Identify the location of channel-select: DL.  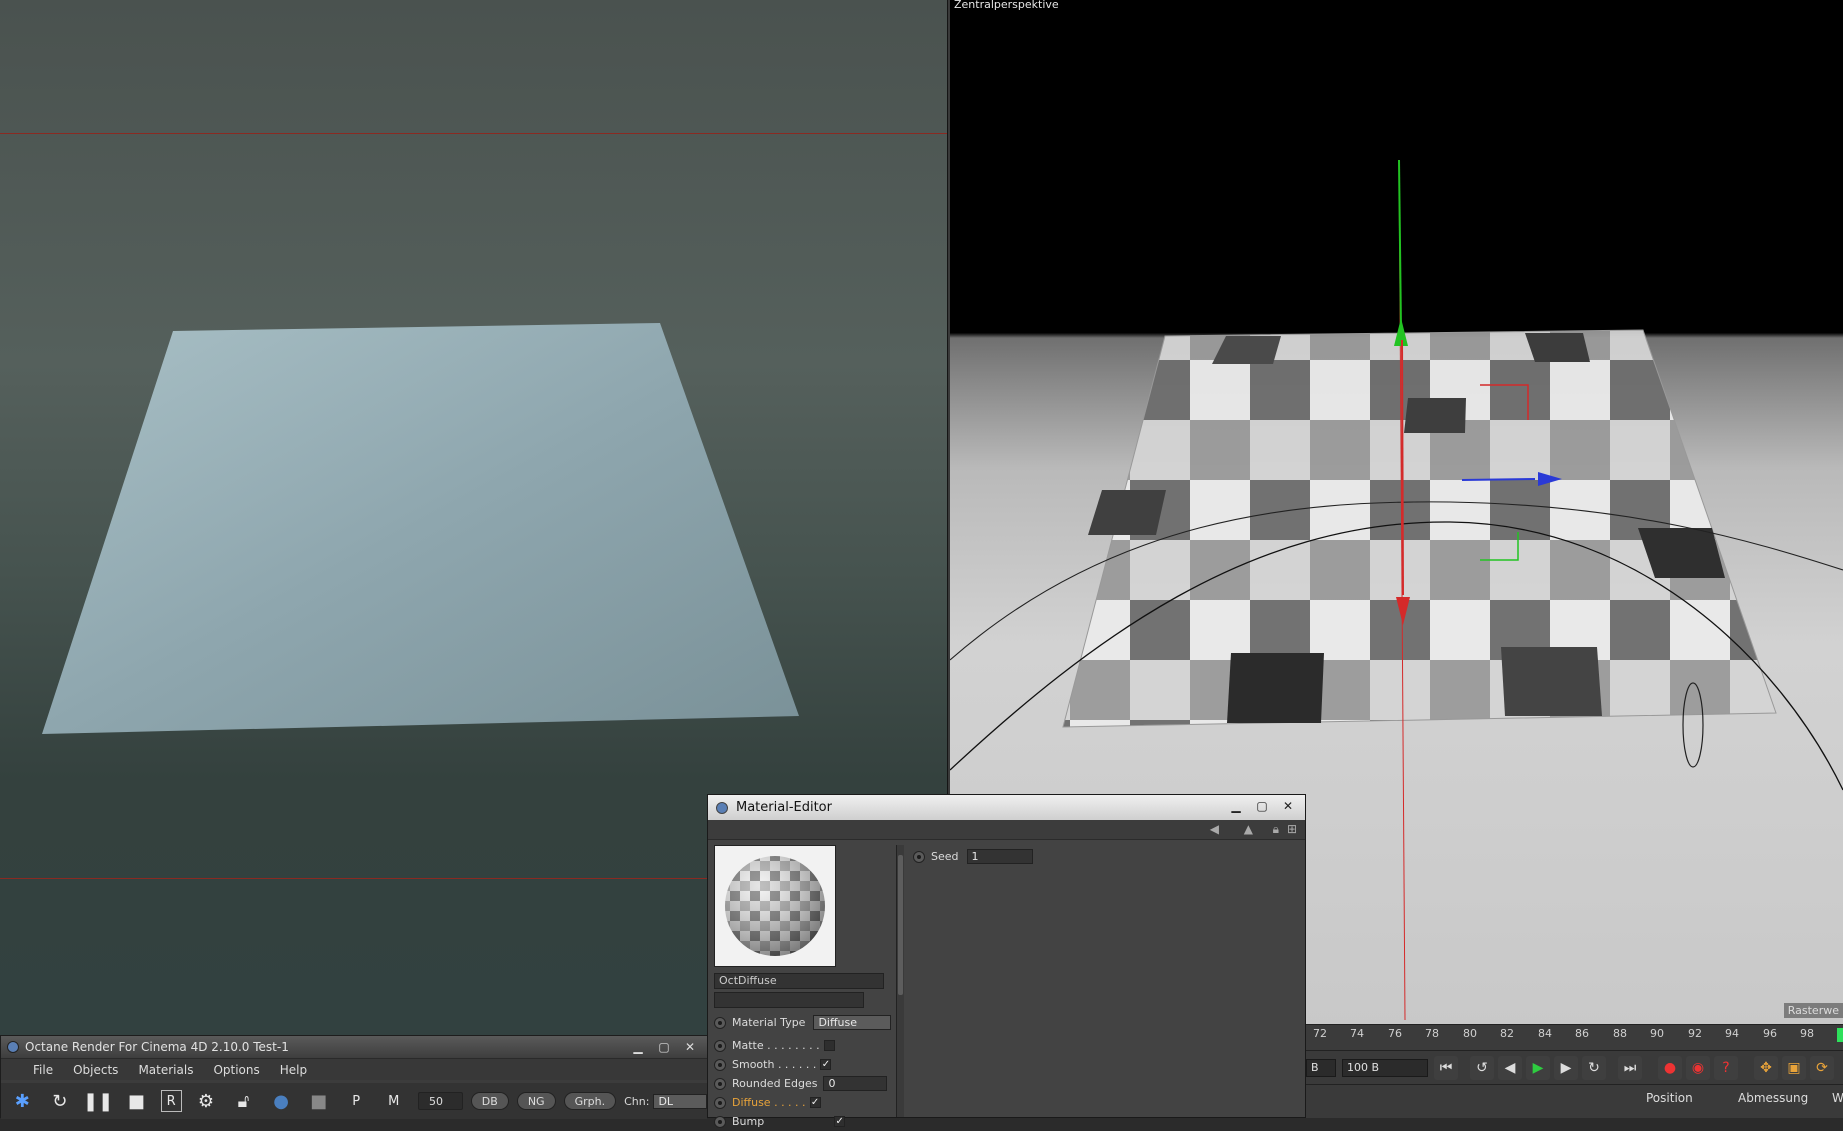
(680, 1101).